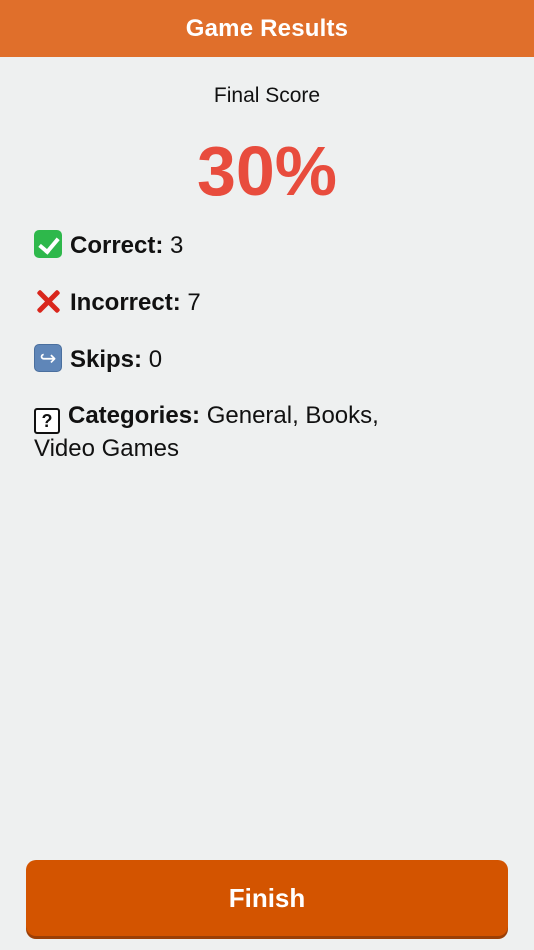 The width and height of the screenshot is (534, 950). Describe the element at coordinates (267, 95) in the screenshot. I see `final-score-label: Final Score` at that location.